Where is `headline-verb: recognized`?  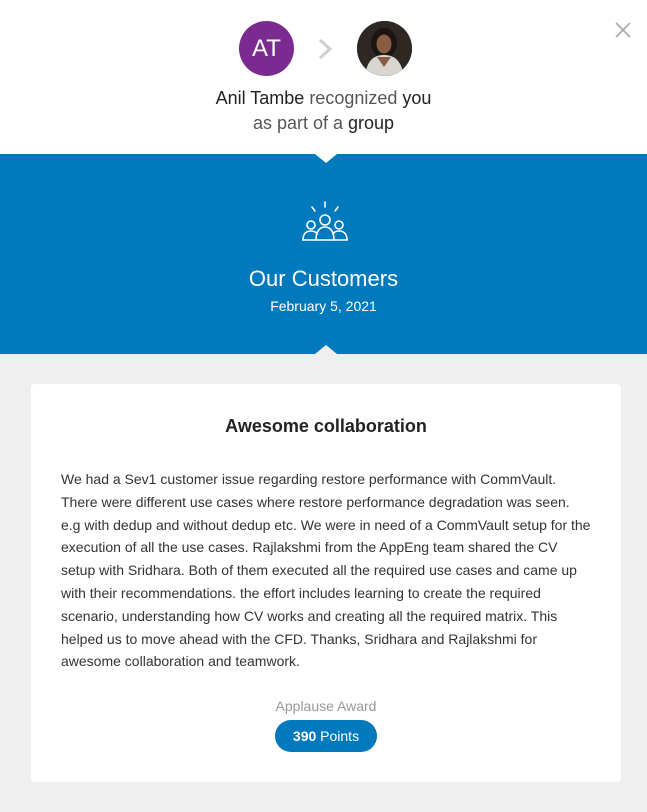
headline-verb: recognized is located at coordinates (353, 98).